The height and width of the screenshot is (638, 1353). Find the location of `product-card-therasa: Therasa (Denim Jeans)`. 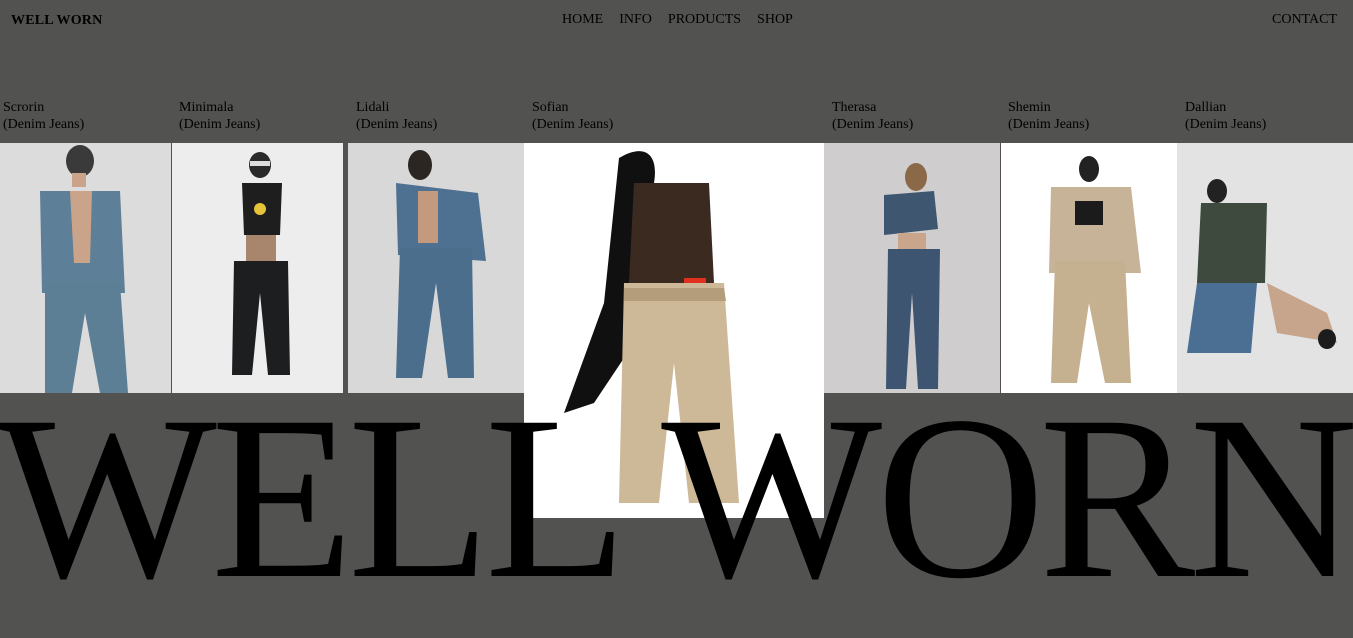

product-card-therasa: Therasa (Denim Jeans) is located at coordinates (912, 246).